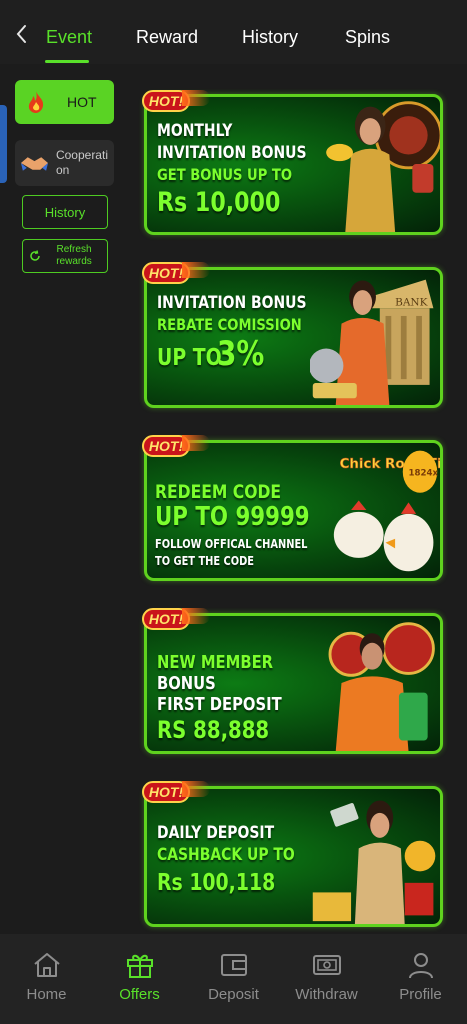 This screenshot has height=1024, width=467. Describe the element at coordinates (189, 358) in the screenshot. I see `banner-line: UP TO` at that location.